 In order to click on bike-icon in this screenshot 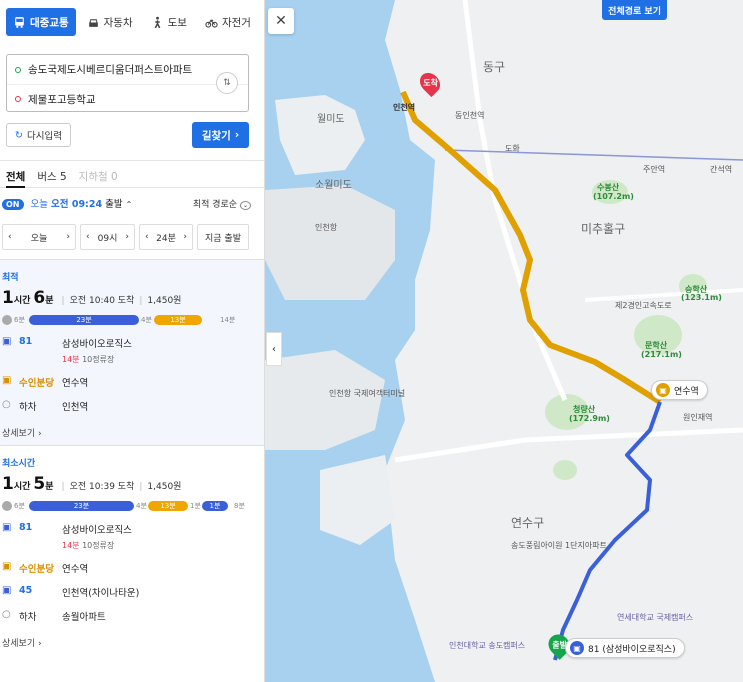, I will do `click(211, 23)`.